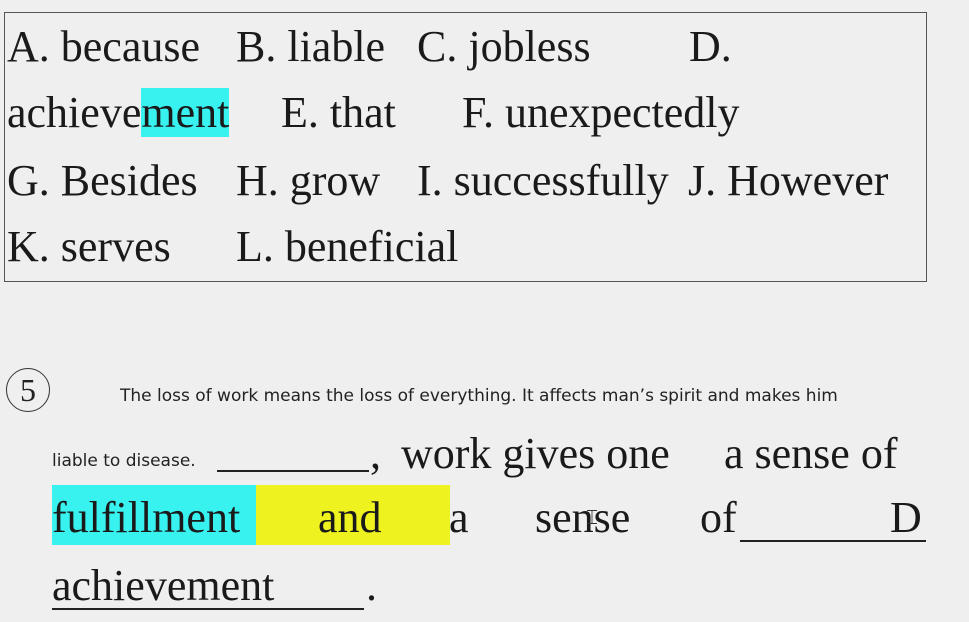  Describe the element at coordinates (311, 46) in the screenshot. I see `option-b: B. liable` at that location.